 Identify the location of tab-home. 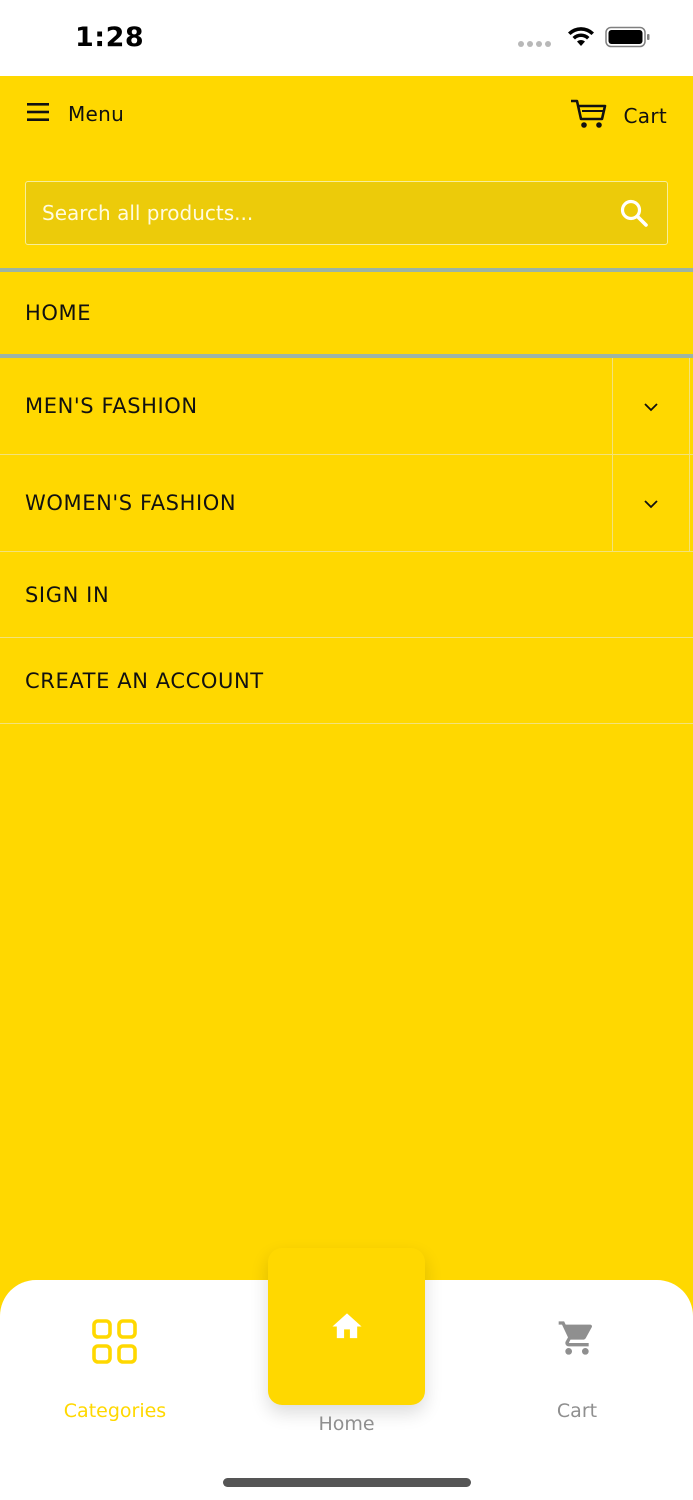
(346, 1326).